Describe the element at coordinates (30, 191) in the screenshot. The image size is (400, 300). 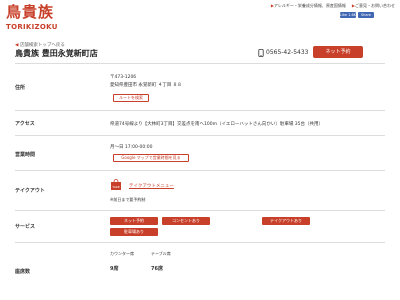
I see `takeout-label: テイクアウト` at that location.